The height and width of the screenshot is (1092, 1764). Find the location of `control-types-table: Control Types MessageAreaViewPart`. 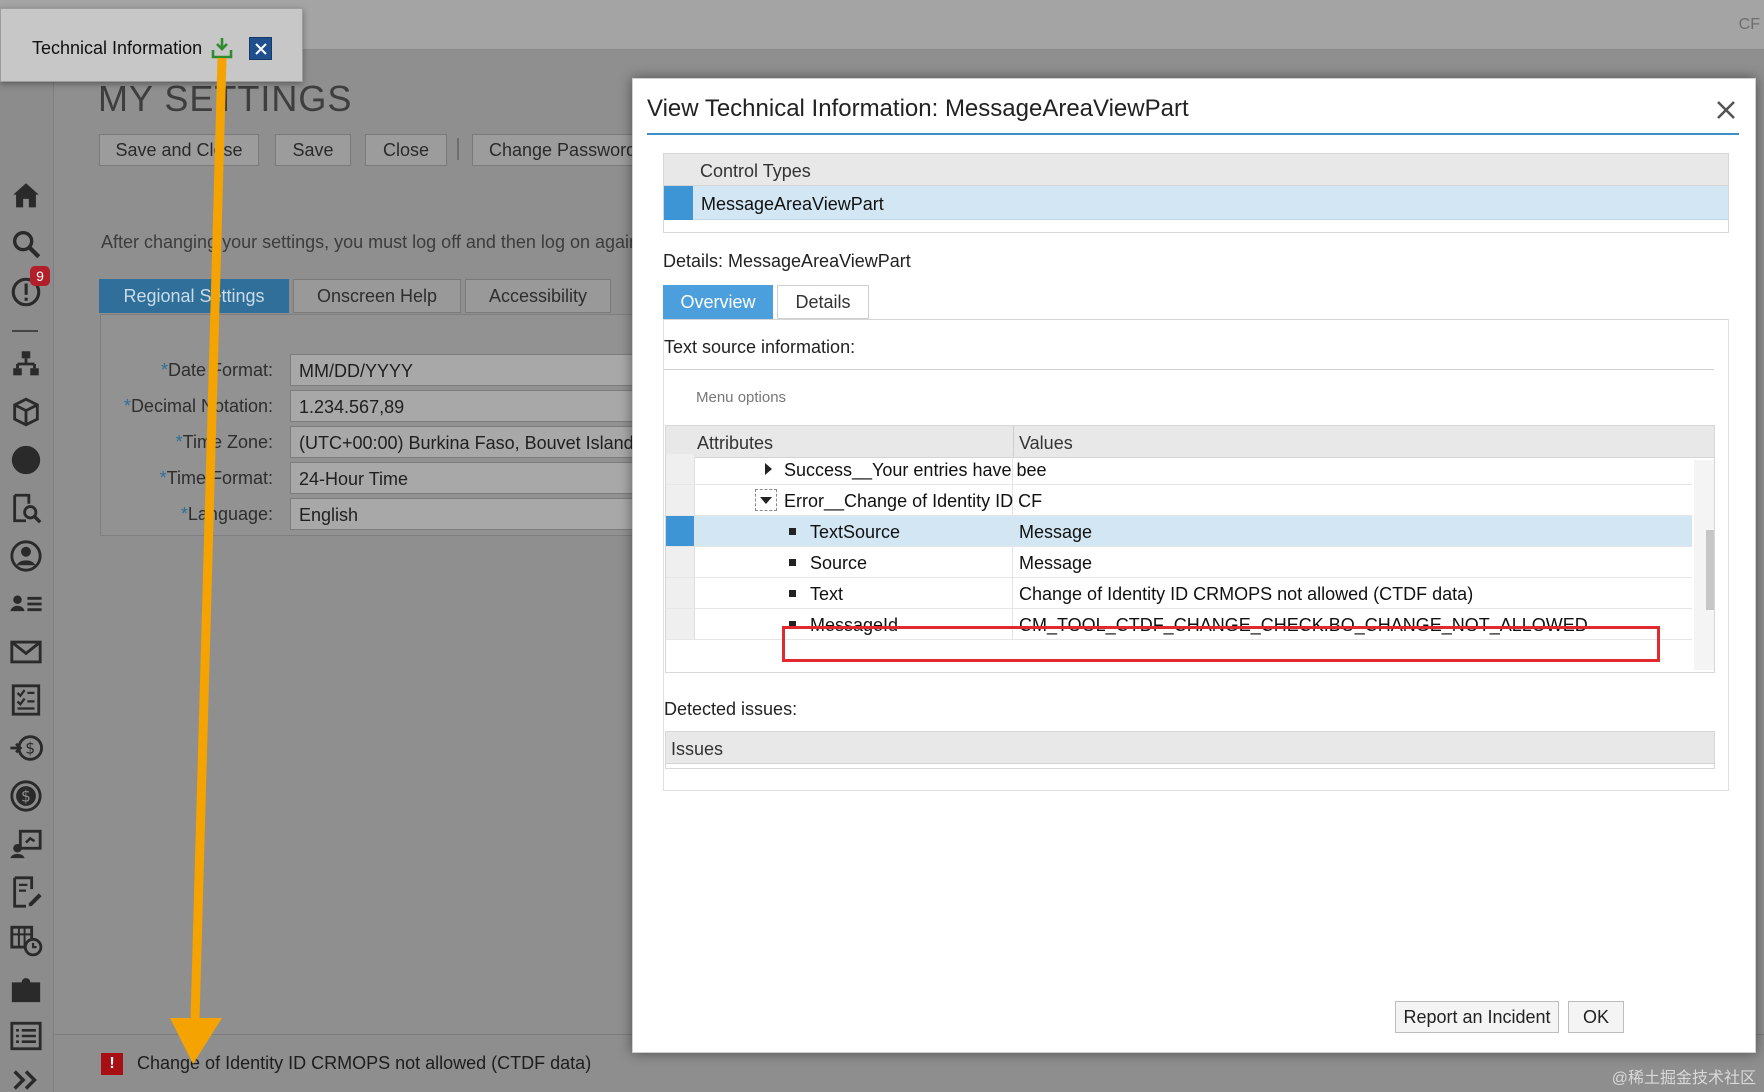

control-types-table: Control Types MessageAreaViewPart is located at coordinates (1196, 193).